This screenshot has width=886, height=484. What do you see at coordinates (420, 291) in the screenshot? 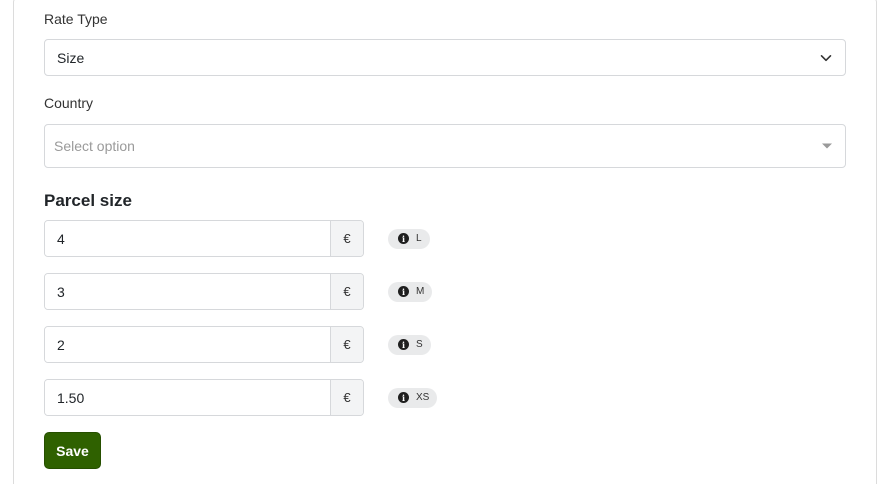
I see `size-label: M` at bounding box center [420, 291].